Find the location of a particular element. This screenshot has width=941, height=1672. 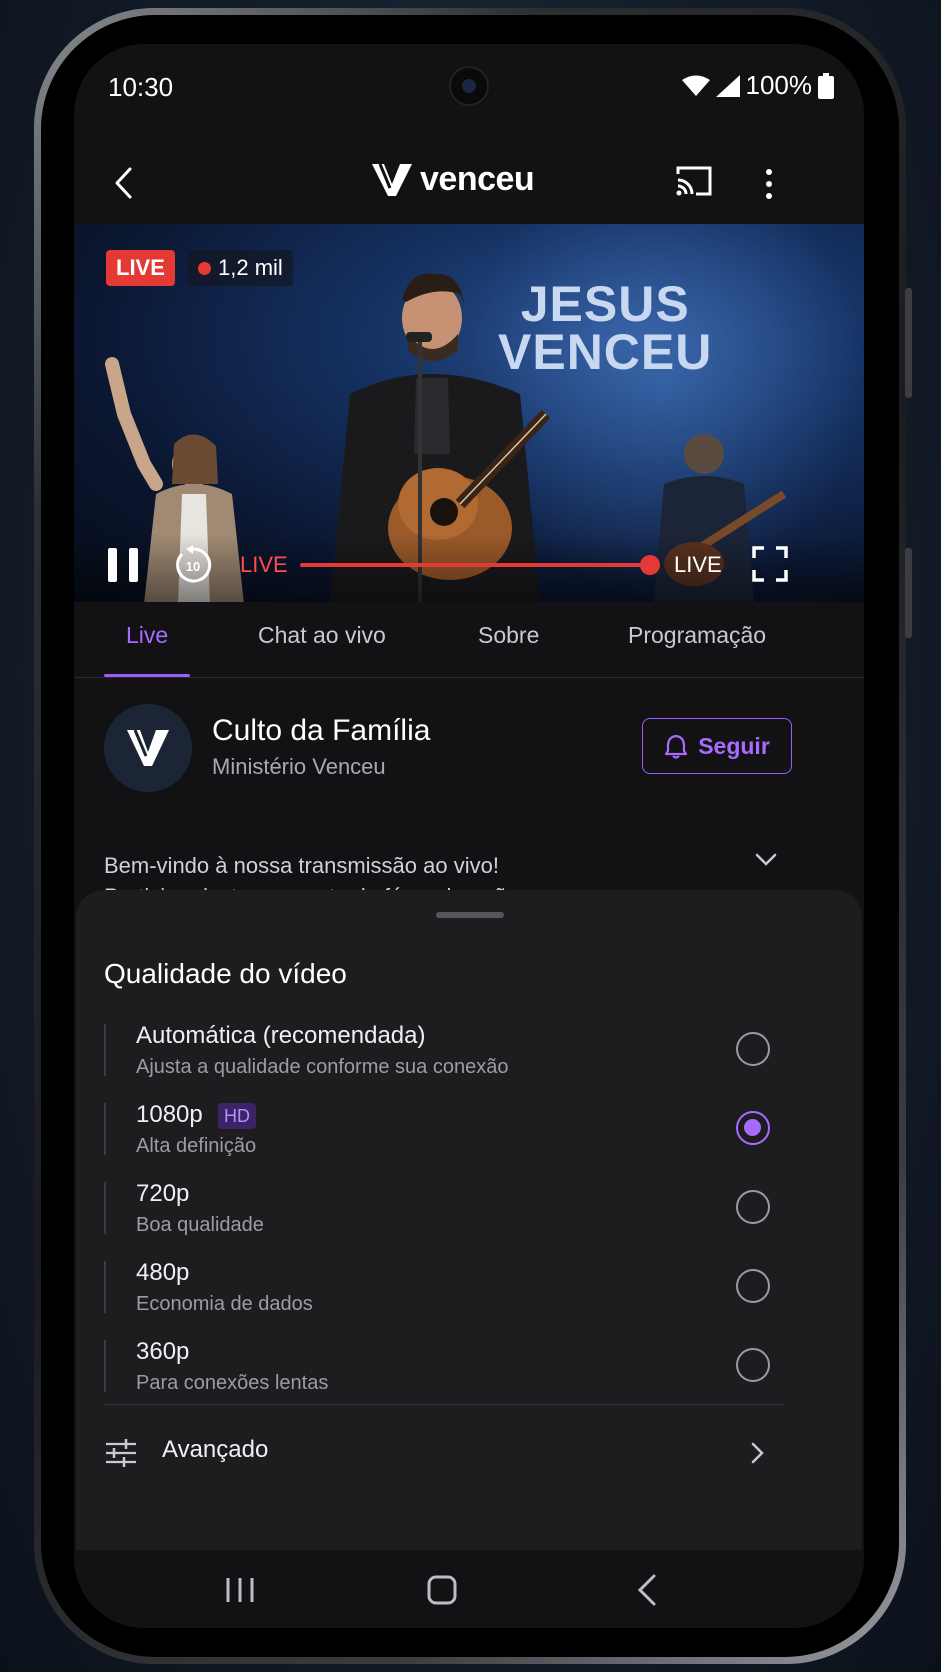

tab-chat-ao-vivo: Chat ao vivo is located at coordinates (322, 635).